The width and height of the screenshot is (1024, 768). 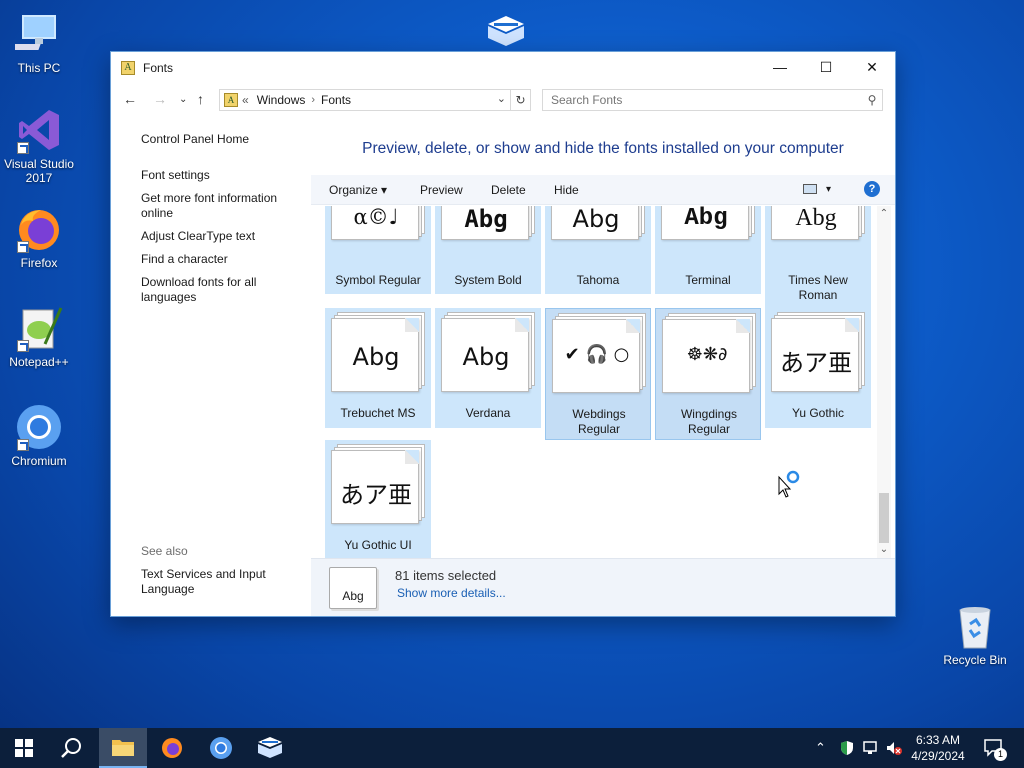 I want to click on vertical-scrollbar: ⌃ ⌄, so click(x=884, y=382).